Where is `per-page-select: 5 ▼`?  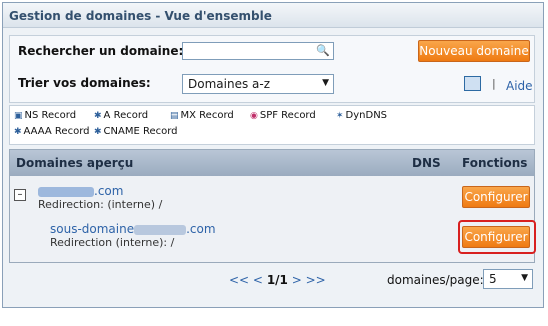
per-page-select: 5 ▼ is located at coordinates (508, 279).